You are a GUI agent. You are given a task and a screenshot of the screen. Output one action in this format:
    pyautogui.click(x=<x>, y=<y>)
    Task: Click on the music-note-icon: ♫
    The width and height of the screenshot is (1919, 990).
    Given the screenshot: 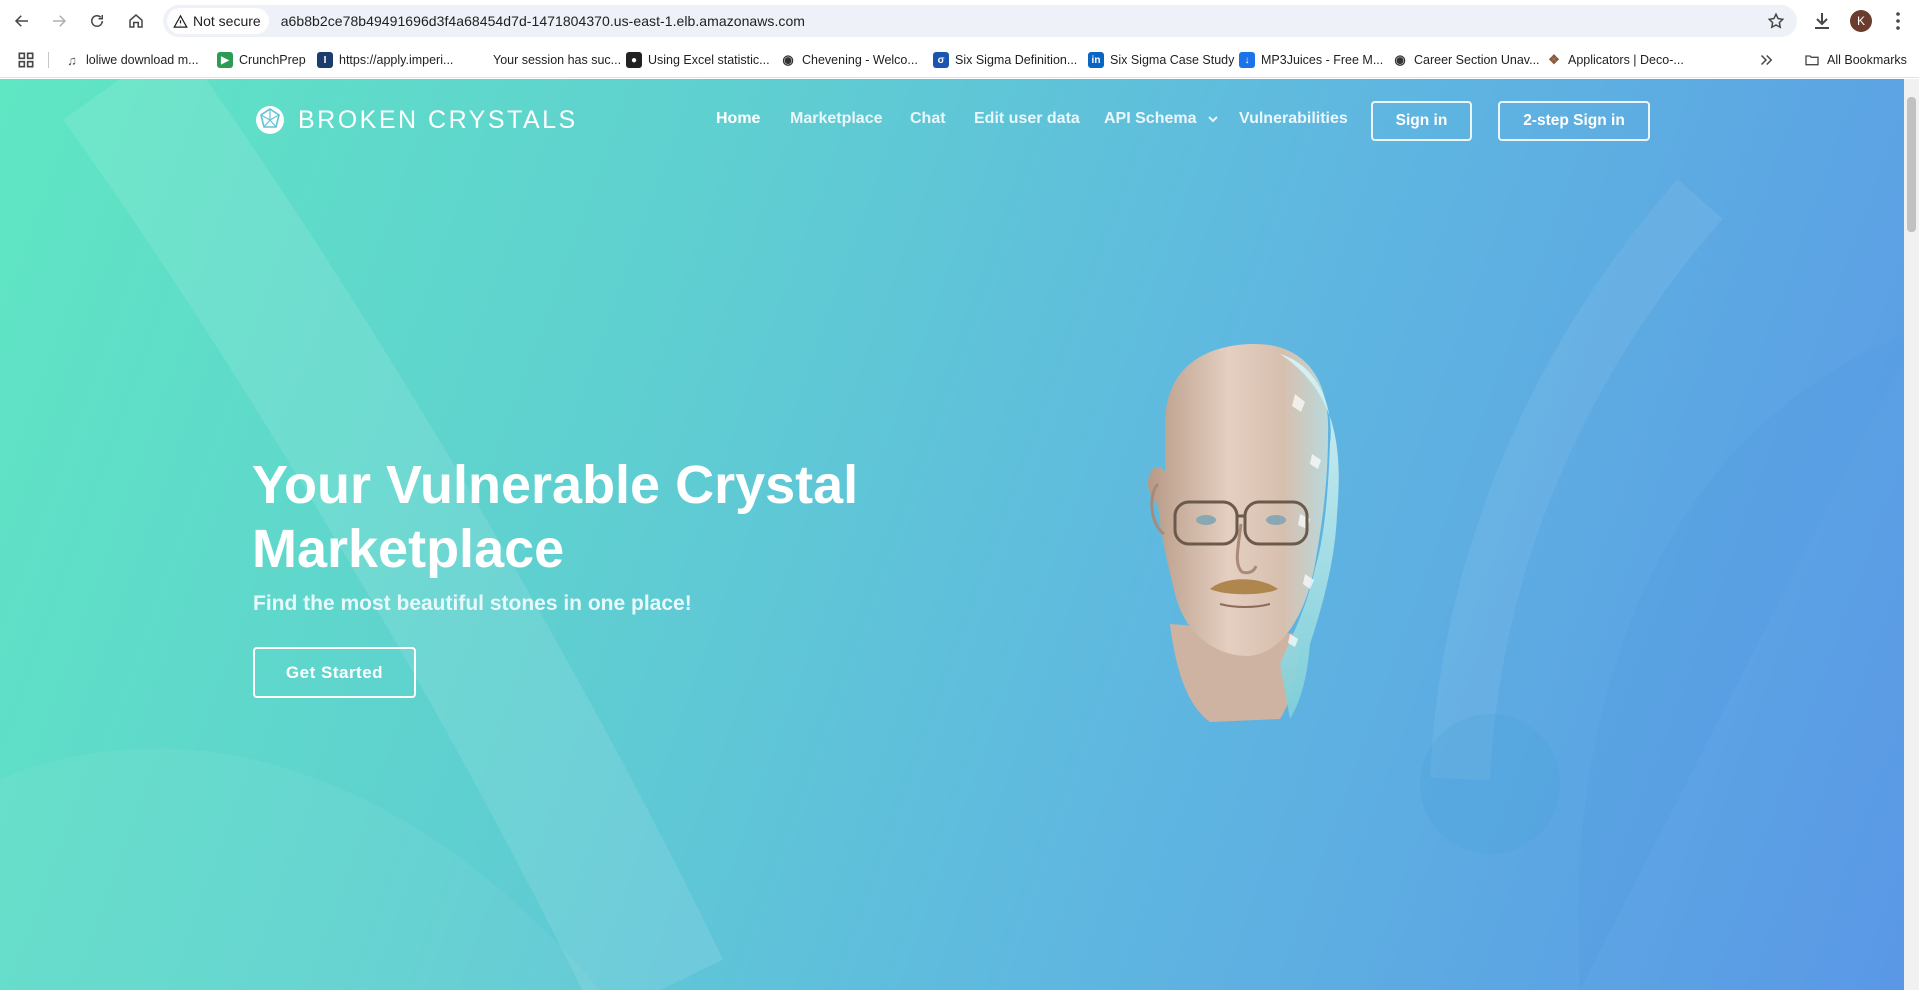 What is the action you would take?
    pyautogui.click(x=72, y=60)
    